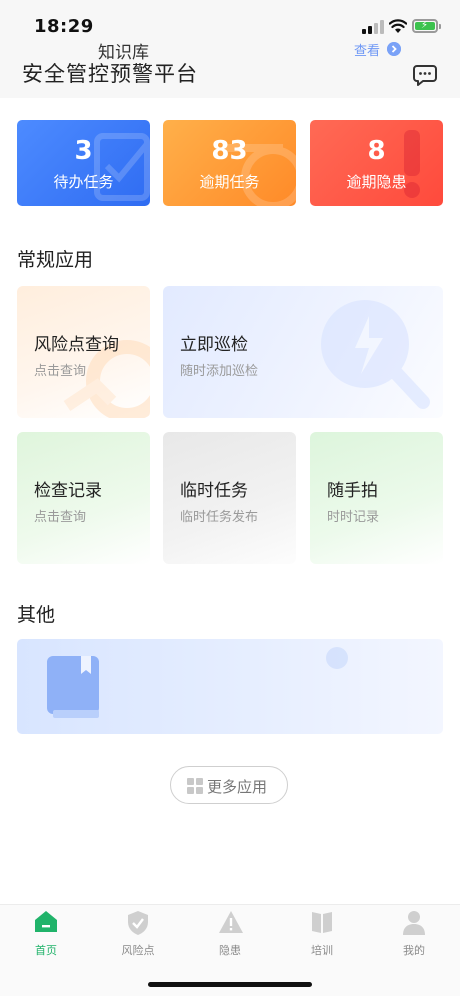  What do you see at coordinates (219, 371) in the screenshot?
I see `app-subtitle: 随时添加巡检` at bounding box center [219, 371].